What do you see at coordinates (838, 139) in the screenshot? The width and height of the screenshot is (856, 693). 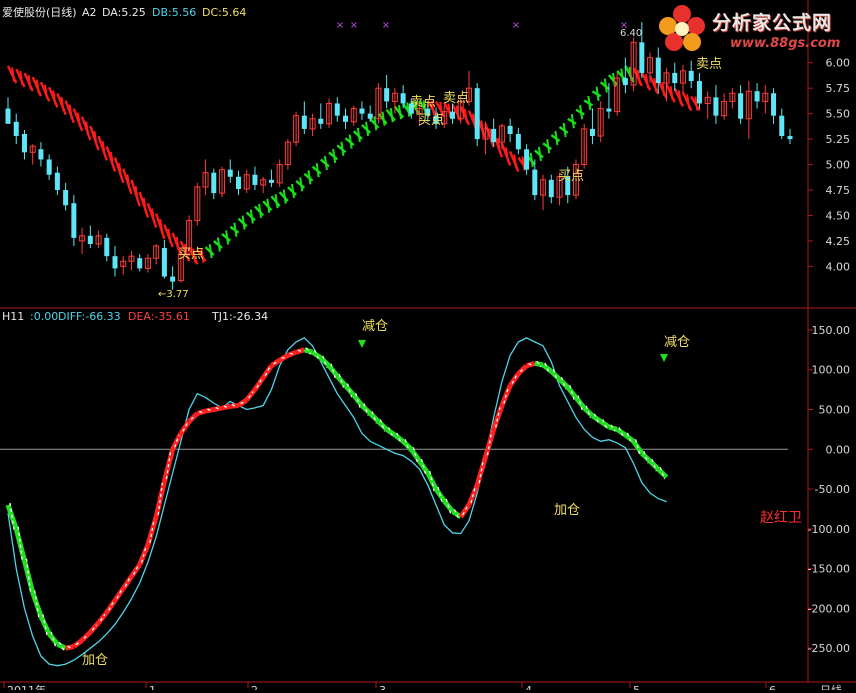 I see `price-tick-label: 5.25` at bounding box center [838, 139].